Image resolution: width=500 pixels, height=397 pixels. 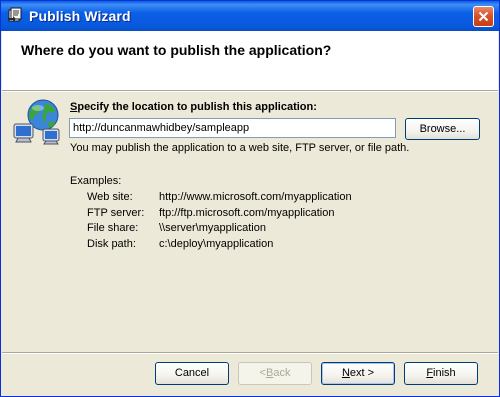 I want to click on back-button: < Back, so click(x=275, y=373).